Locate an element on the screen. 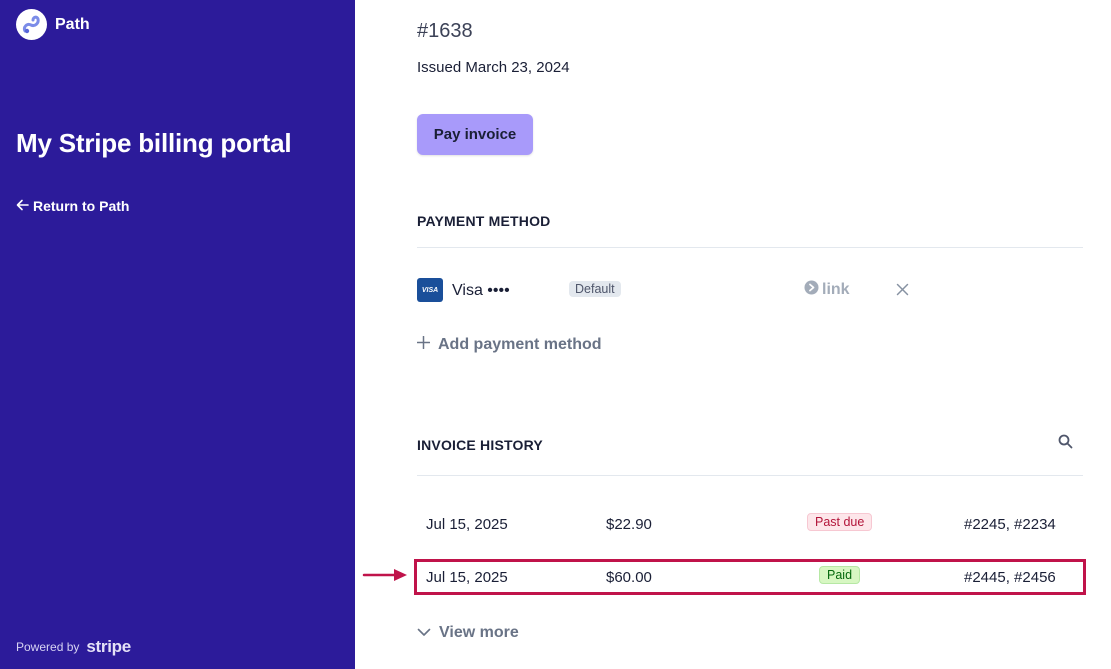 The height and width of the screenshot is (669, 1111). brand-name: Path is located at coordinates (72, 24).